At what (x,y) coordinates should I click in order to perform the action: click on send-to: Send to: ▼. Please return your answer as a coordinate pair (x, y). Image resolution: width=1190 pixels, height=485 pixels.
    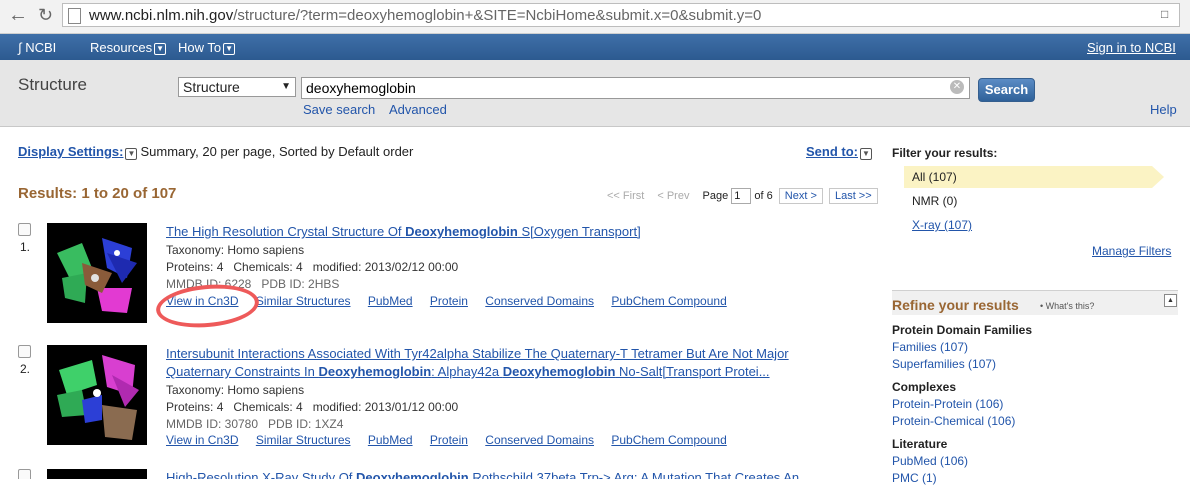
    Looking at the image, I should click on (840, 152).